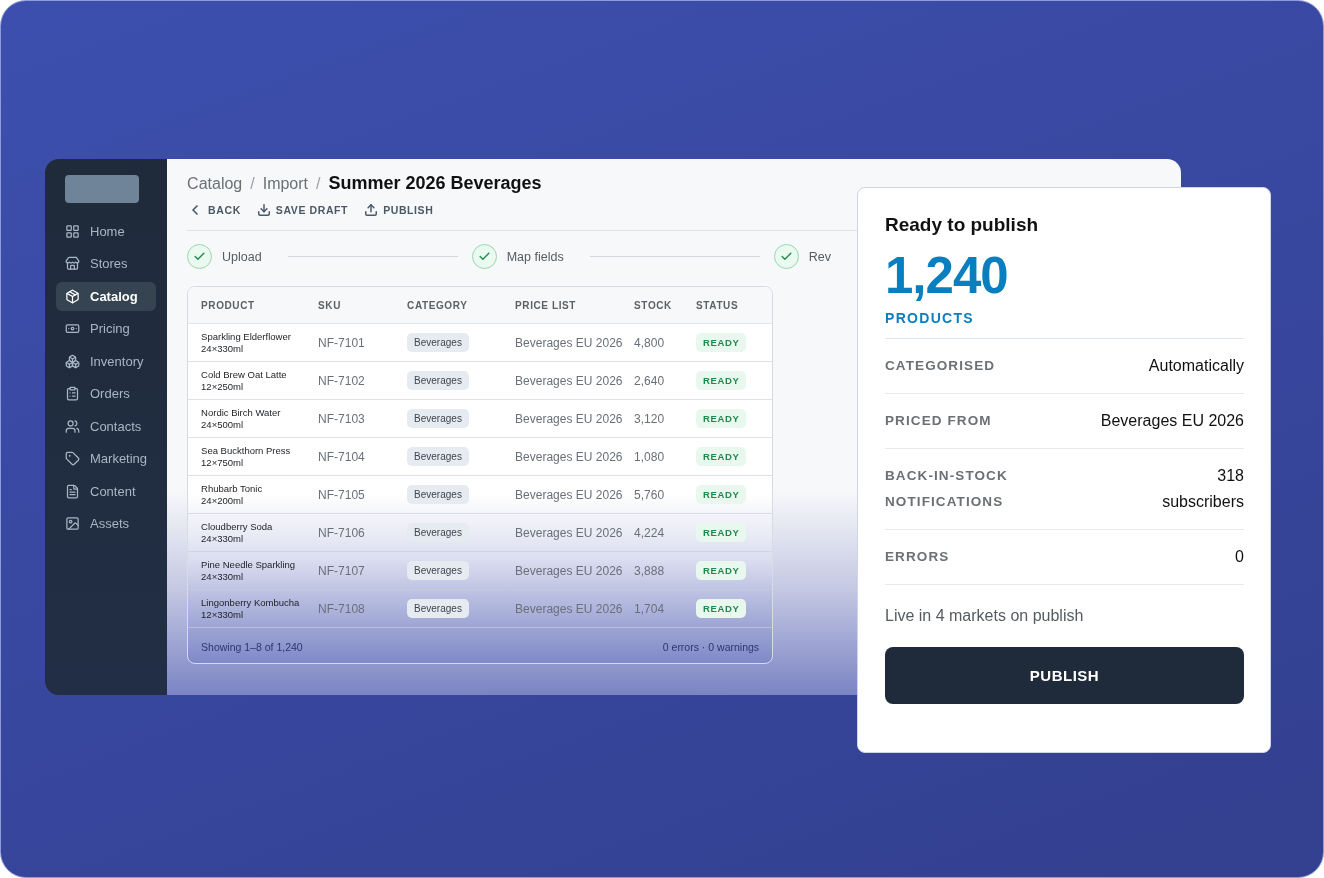  Describe the element at coordinates (1239, 557) in the screenshot. I see `detail-value: 0` at that location.